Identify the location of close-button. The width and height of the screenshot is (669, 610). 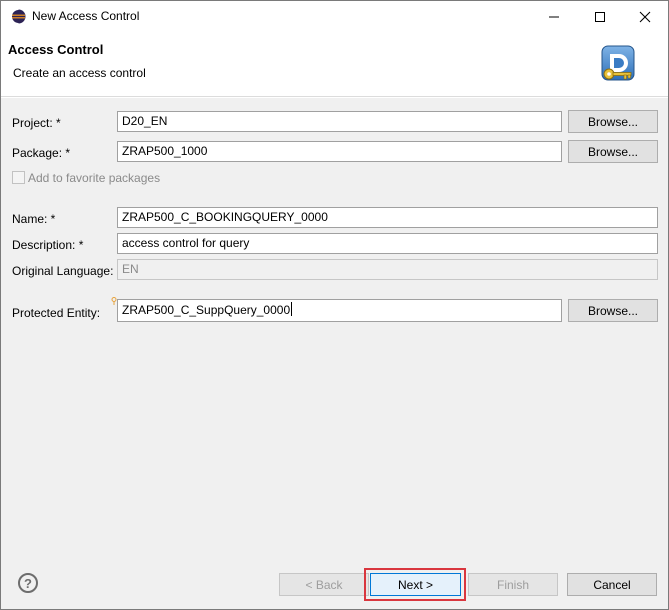
(645, 16).